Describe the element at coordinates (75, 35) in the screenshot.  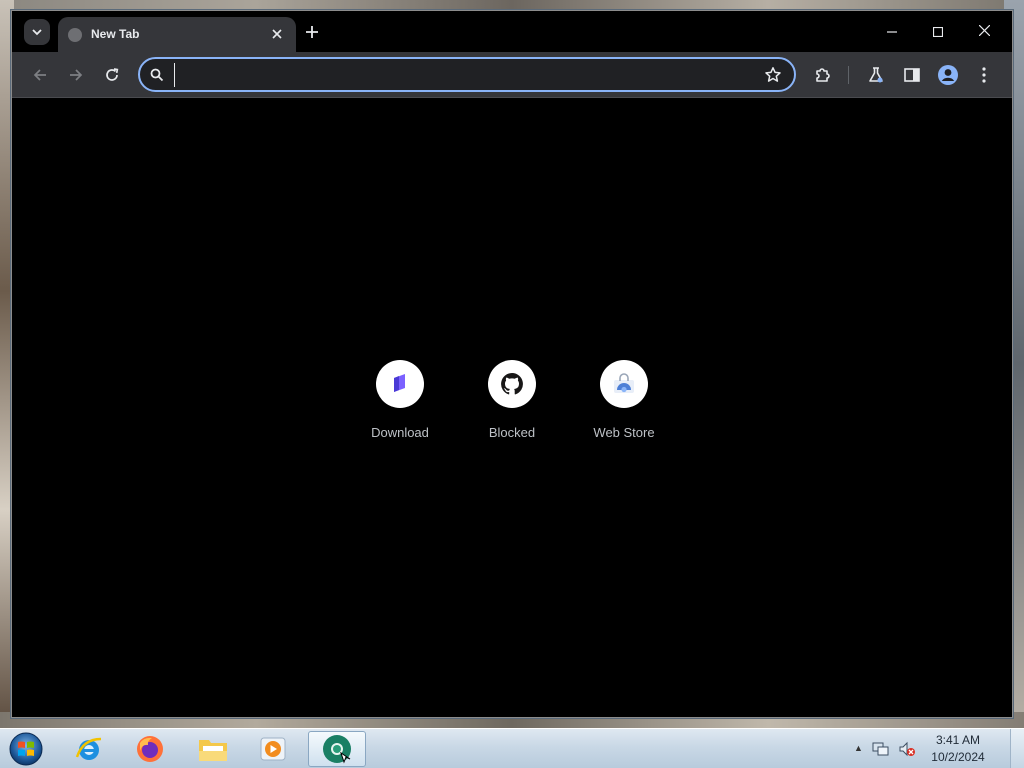
I see `globe-icon` at that location.